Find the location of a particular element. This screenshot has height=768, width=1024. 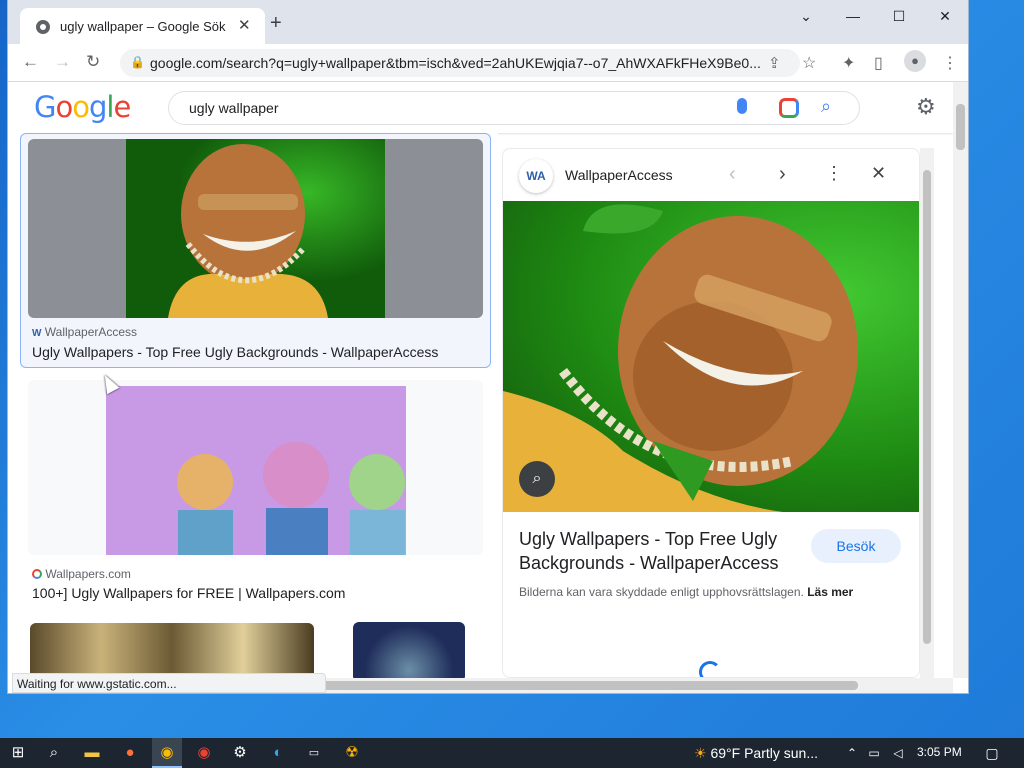

file-explorer-icon: ▬ is located at coordinates (92, 753).